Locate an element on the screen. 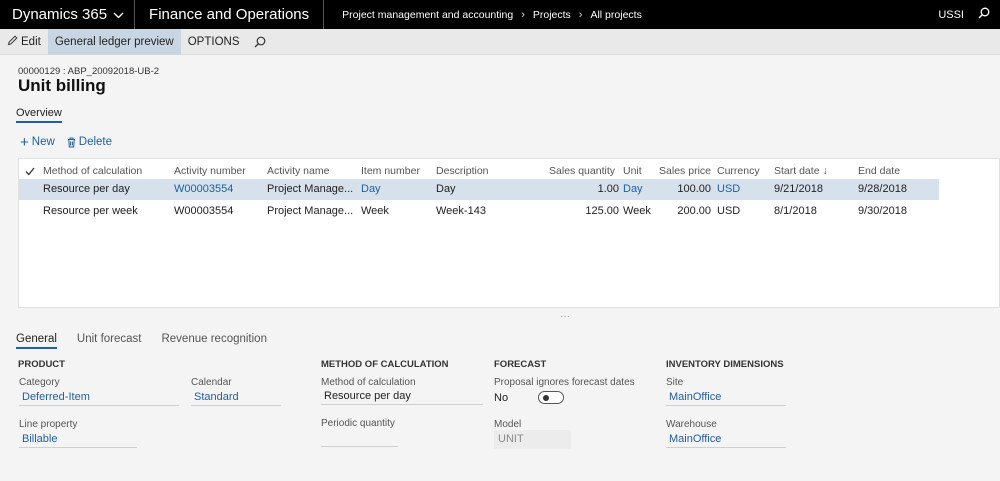 This screenshot has width=1000, height=481. plus-icon: + is located at coordinates (24, 142).